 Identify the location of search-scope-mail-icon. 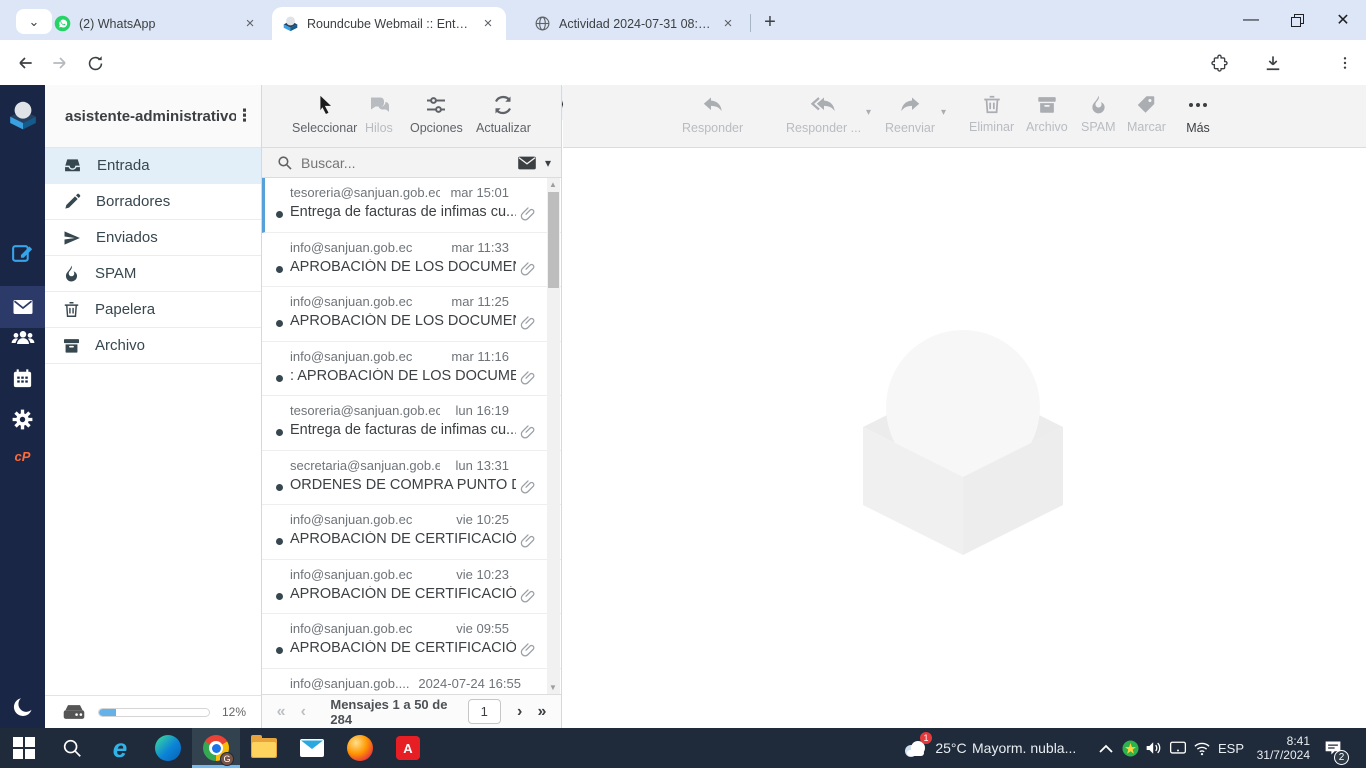
(527, 163).